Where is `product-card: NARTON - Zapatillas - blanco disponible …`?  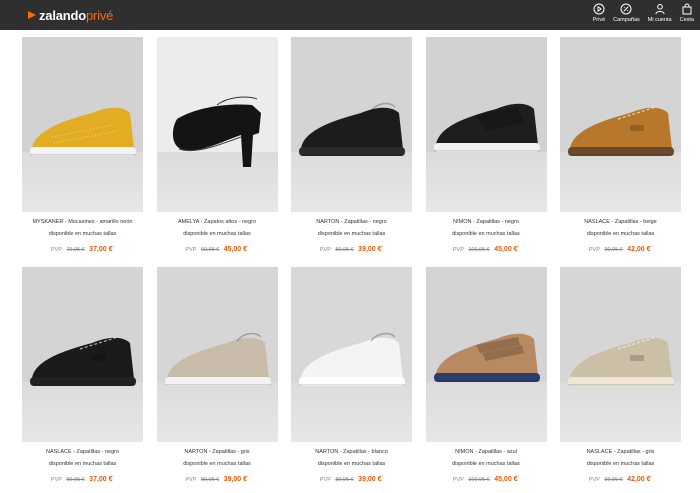 product-card: NARTON - Zapatillas - blanco disponible … is located at coordinates (351, 377).